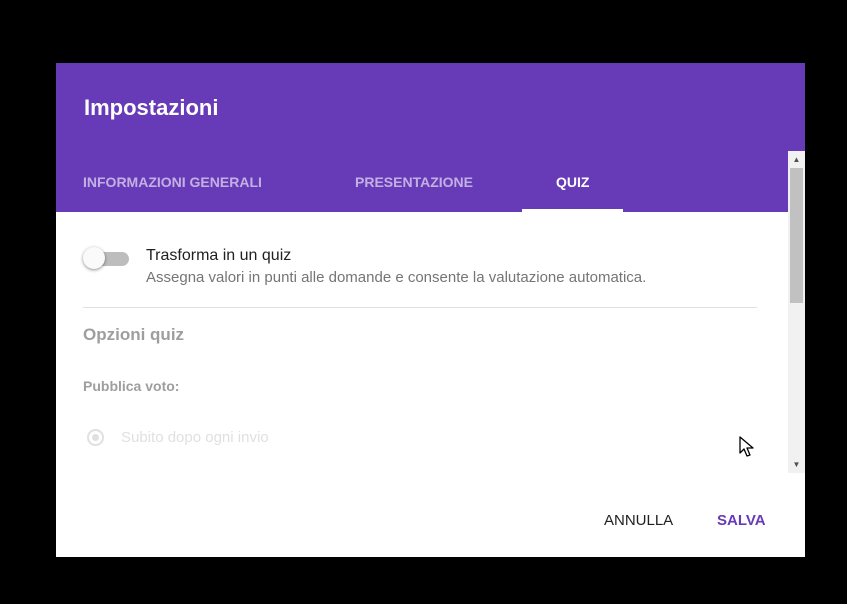 The height and width of the screenshot is (604, 847). What do you see at coordinates (796, 235) in the screenshot?
I see `scrollbar-thumb` at bounding box center [796, 235].